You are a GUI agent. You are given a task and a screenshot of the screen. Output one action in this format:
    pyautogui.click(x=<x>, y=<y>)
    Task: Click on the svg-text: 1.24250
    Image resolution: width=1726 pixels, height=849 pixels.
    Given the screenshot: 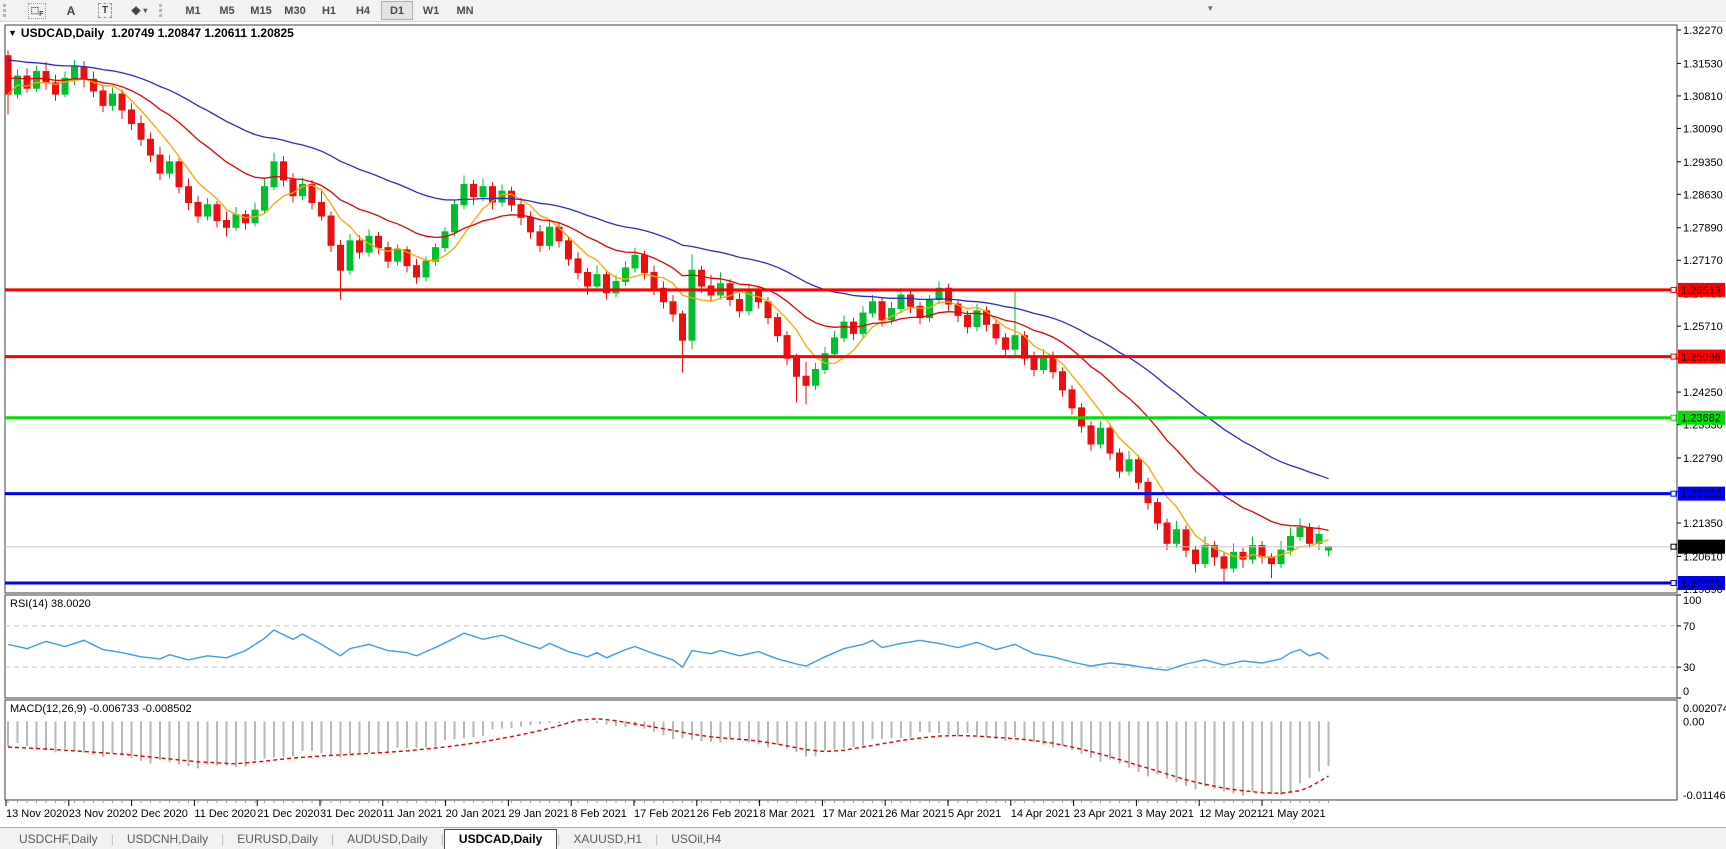 What is the action you would take?
    pyautogui.click(x=1703, y=393)
    